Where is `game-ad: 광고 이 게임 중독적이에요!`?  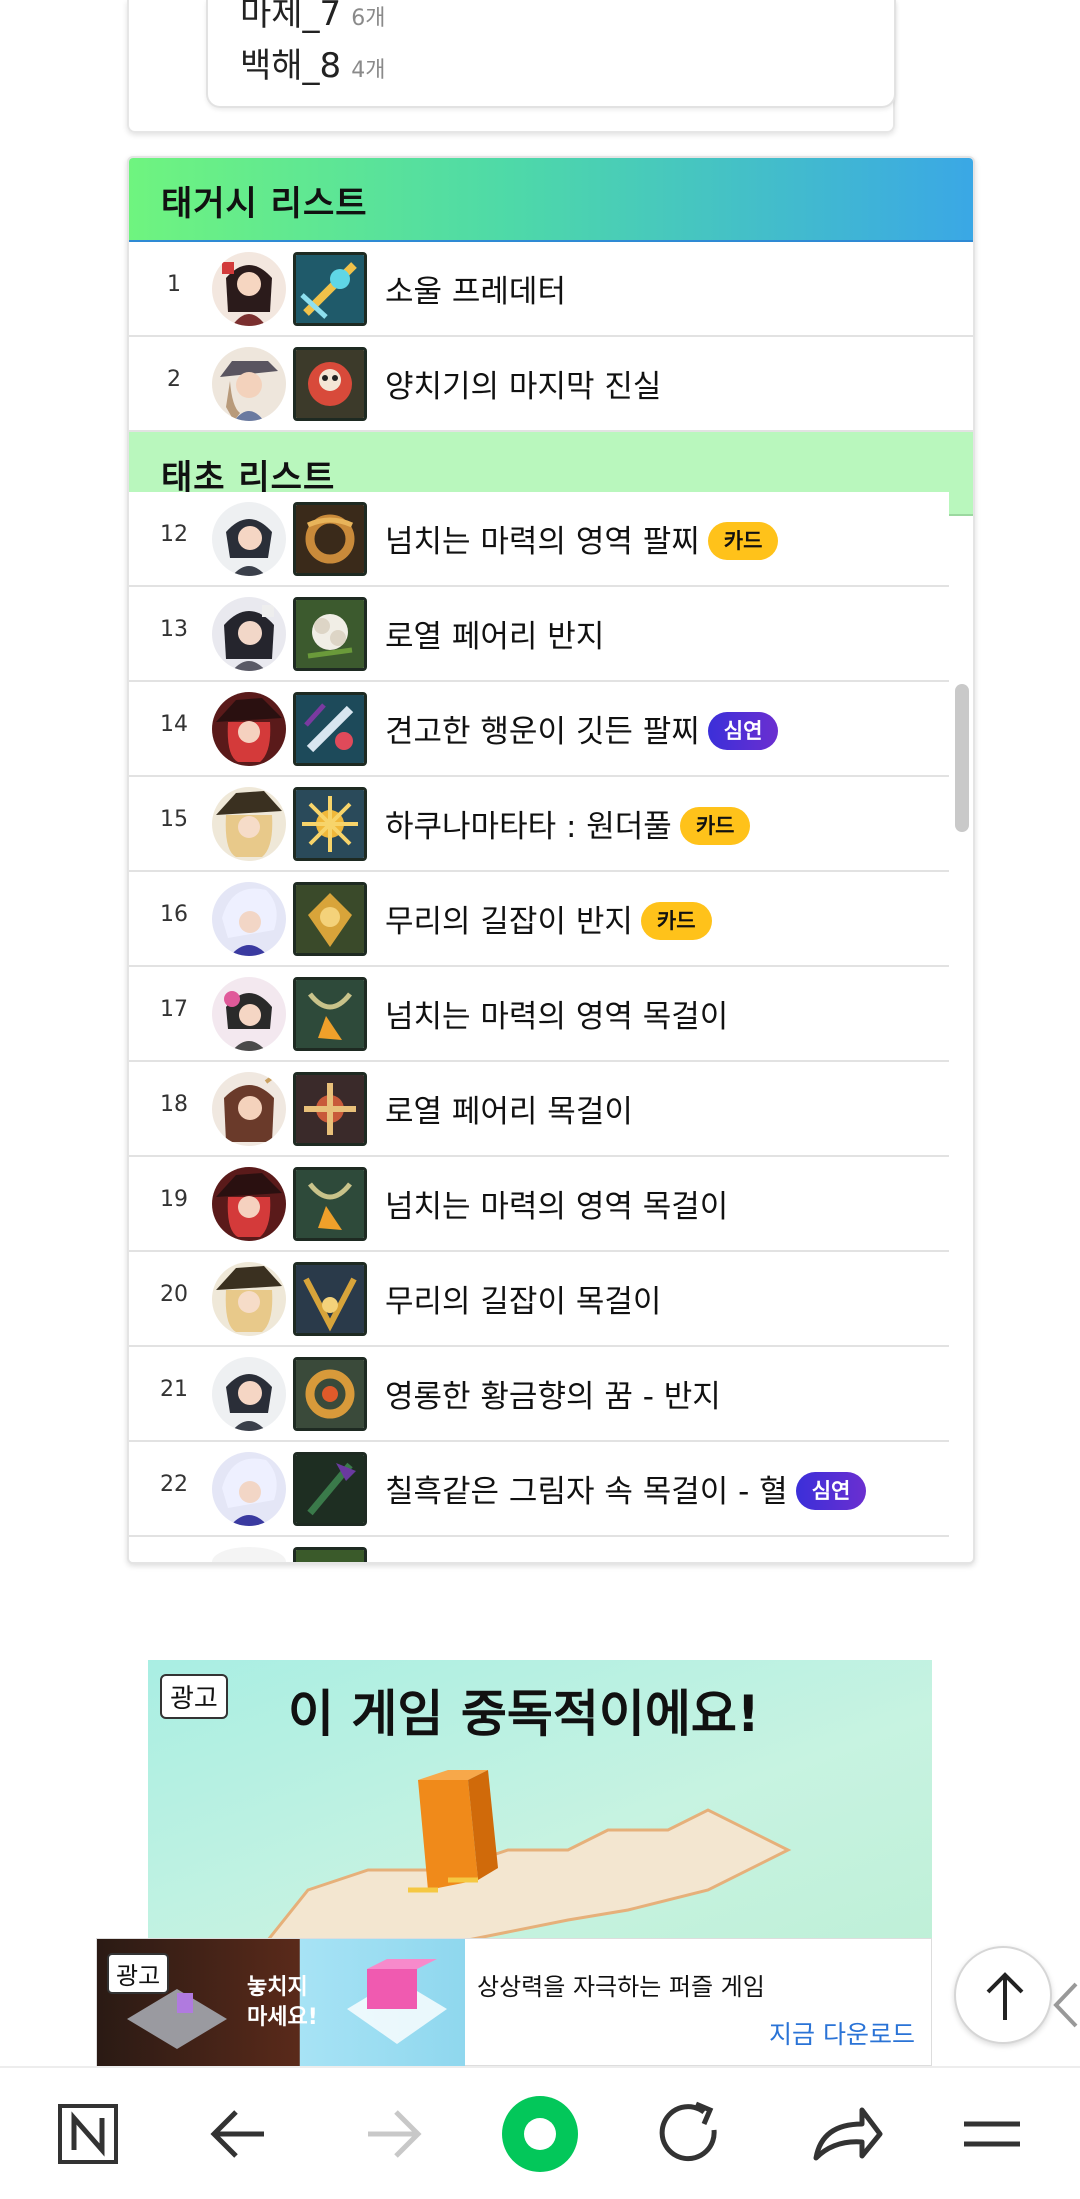
game-ad: 광고 이 게임 중독적이에요! is located at coordinates (540, 1800).